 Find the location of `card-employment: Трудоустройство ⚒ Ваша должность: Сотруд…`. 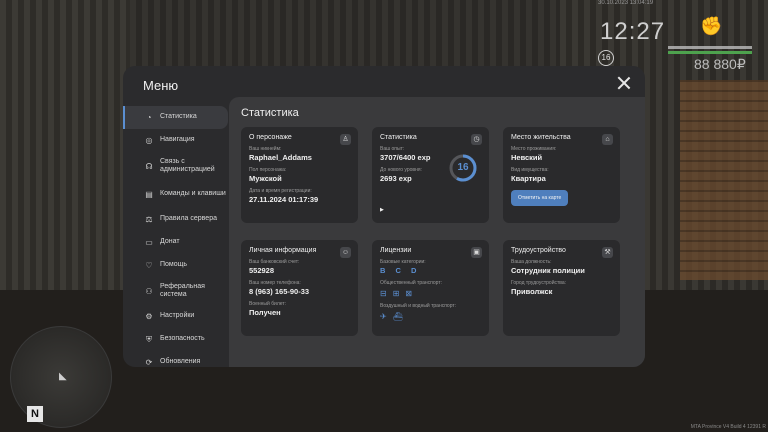

card-employment: Трудоустройство ⚒ Ваша должность: Сотруд… is located at coordinates (561, 288).